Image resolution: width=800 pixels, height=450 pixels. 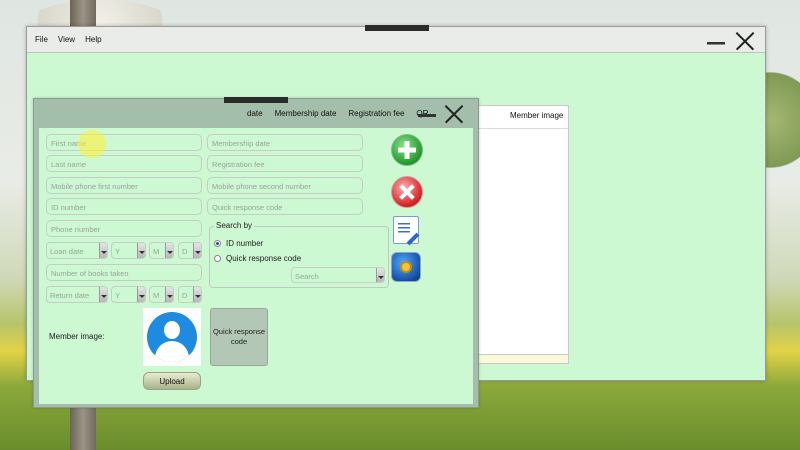 I want to click on avatar-icon, so click(x=172, y=337).